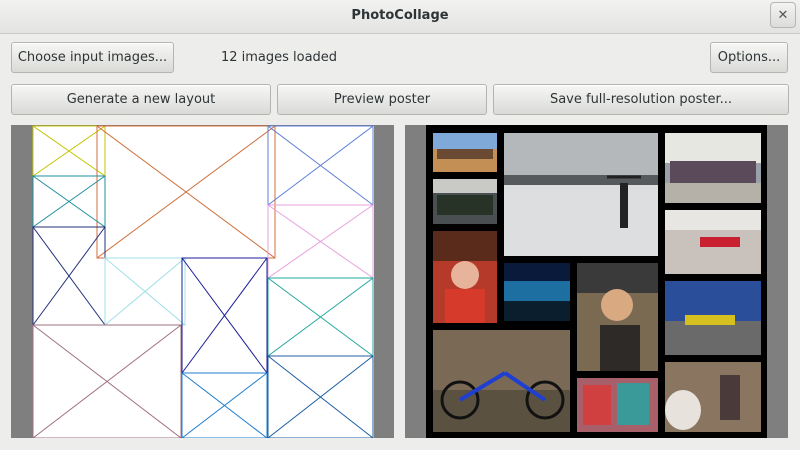 This screenshot has width=800, height=450. Describe the element at coordinates (465, 201) in the screenshot. I see `photo-plaza-group` at that location.